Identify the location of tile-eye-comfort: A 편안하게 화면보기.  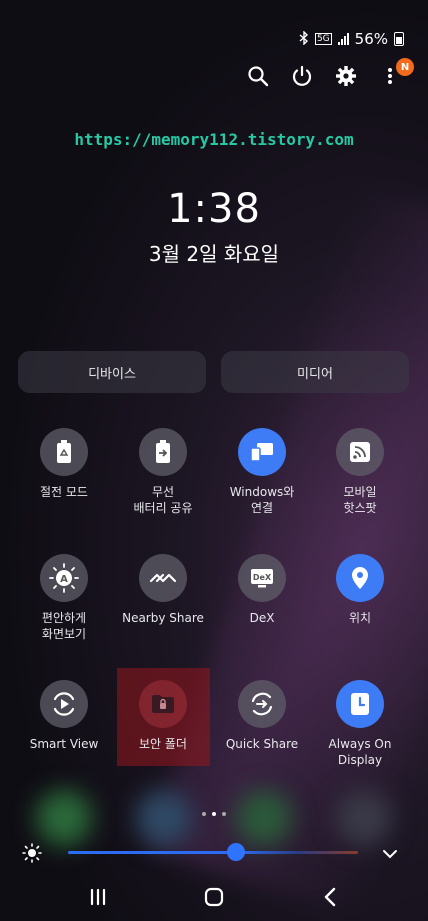
(64, 598).